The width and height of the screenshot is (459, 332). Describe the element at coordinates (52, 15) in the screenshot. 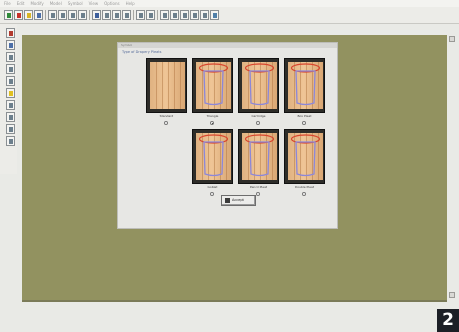

I see `cut-icon` at that location.